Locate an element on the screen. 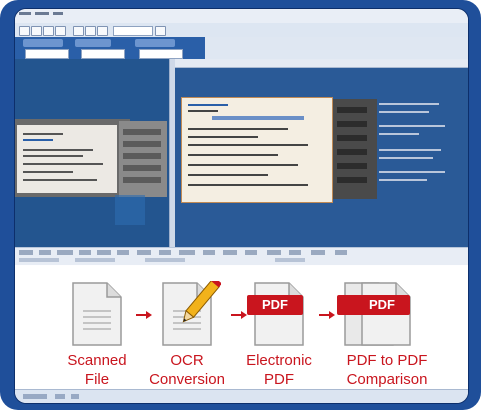 This screenshot has width=481, height=410. electronic-page-margin is located at coordinates (355, 149).